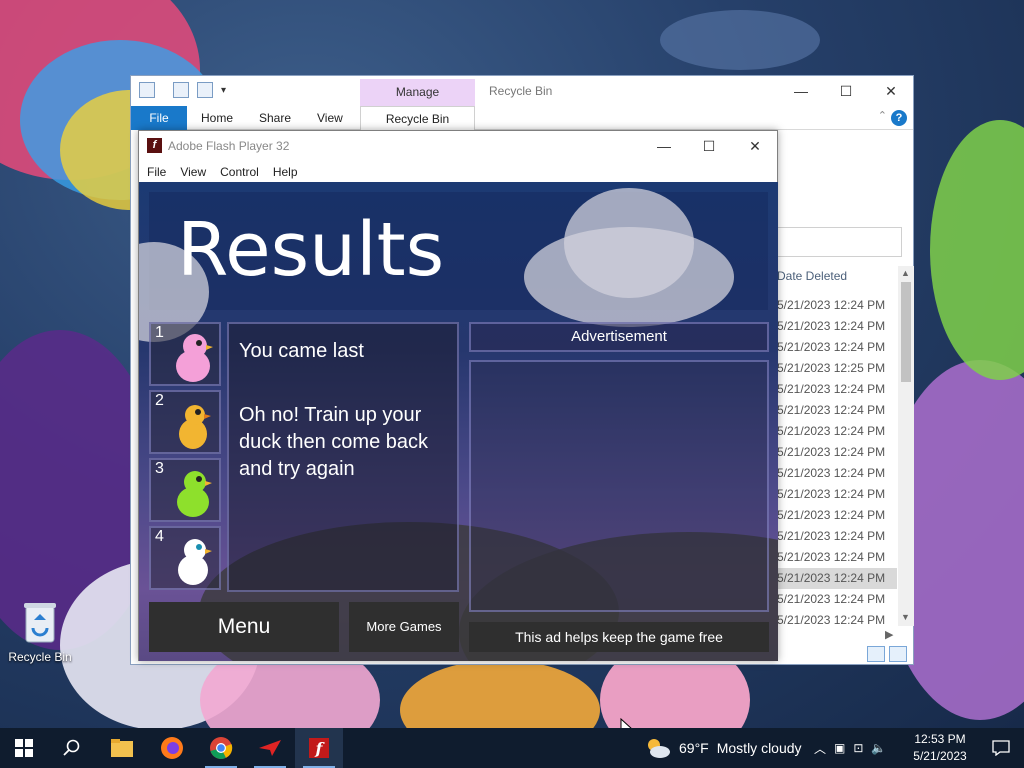 The image size is (1024, 768). I want to click on taskbar-chrome, so click(221, 748).